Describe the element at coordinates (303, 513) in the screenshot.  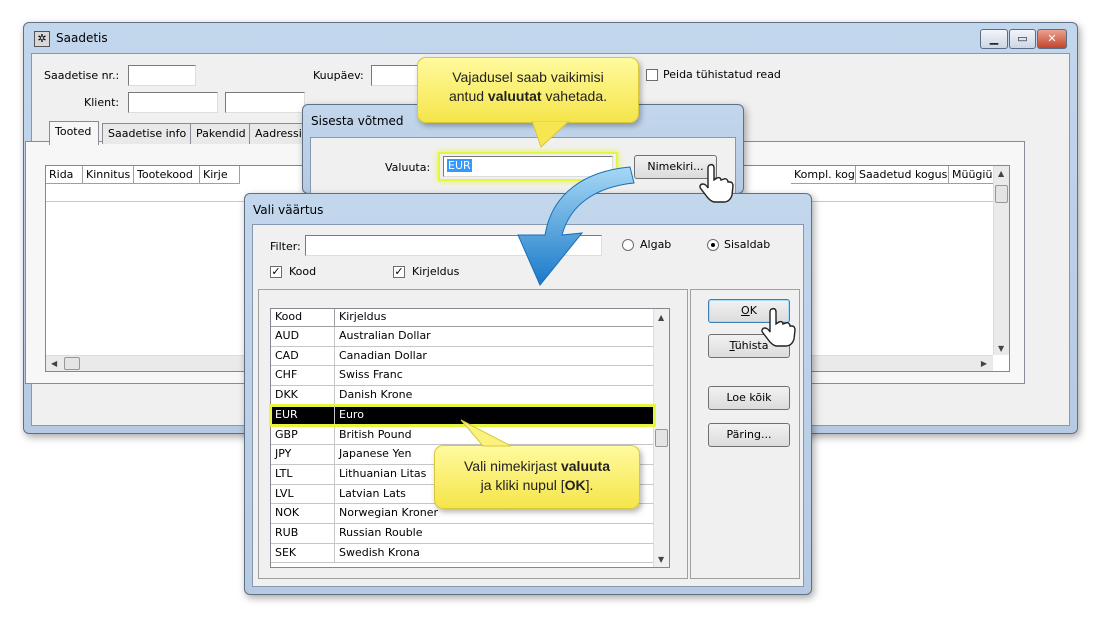
I see `list-item-code: NOK` at that location.